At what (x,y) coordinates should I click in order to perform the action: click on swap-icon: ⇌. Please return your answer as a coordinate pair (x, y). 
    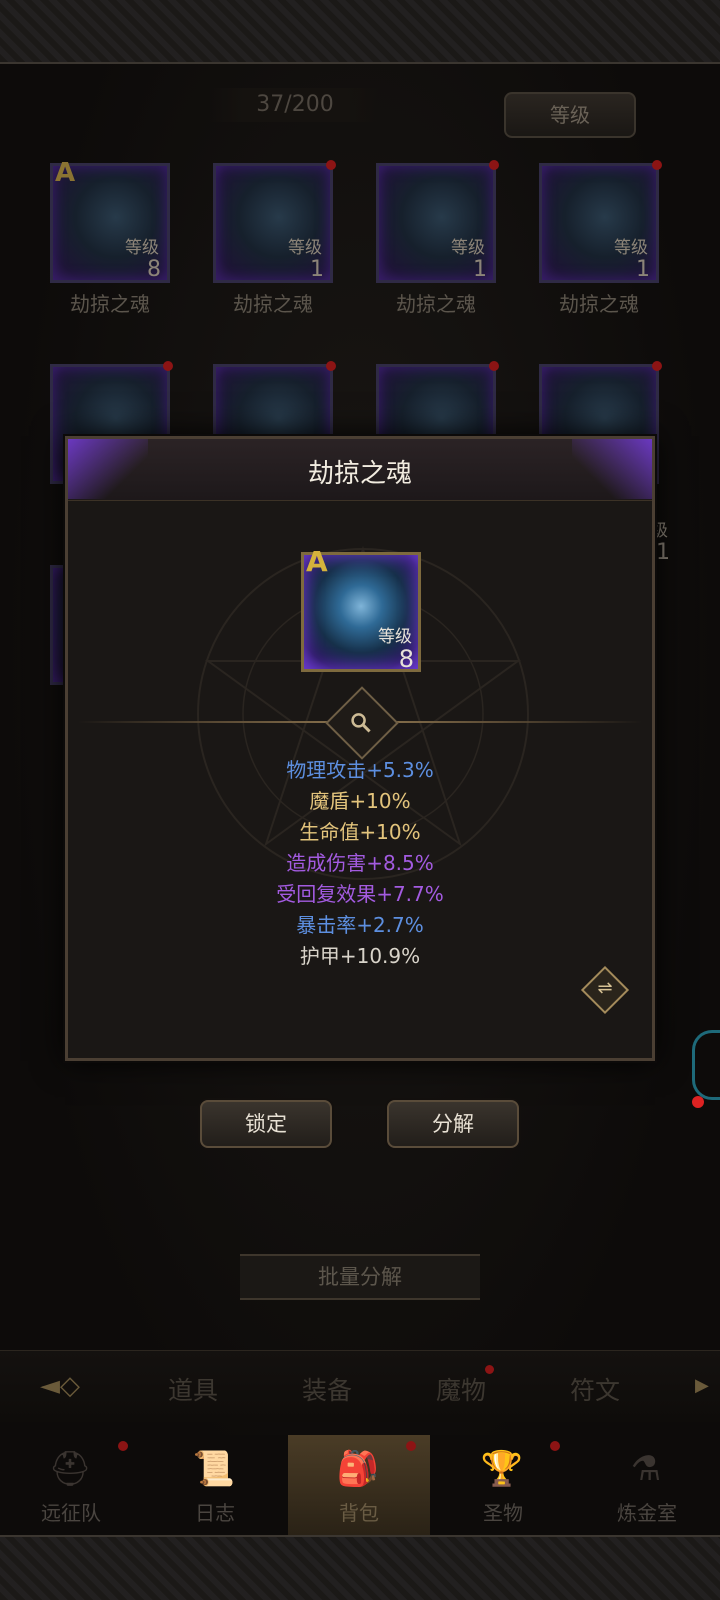
    Looking at the image, I should click on (605, 988).